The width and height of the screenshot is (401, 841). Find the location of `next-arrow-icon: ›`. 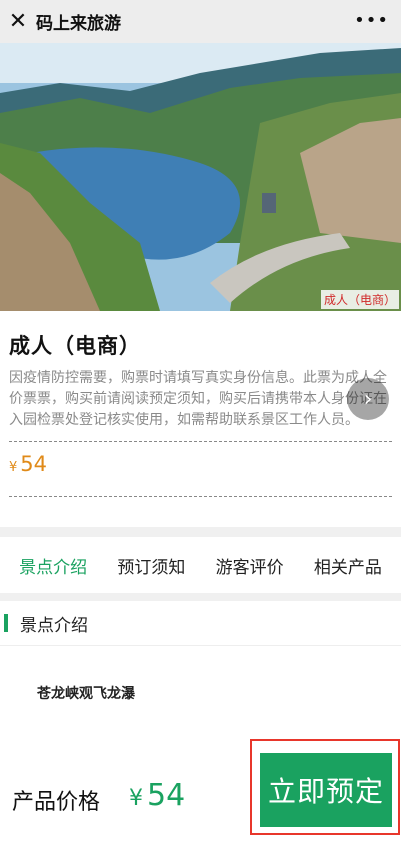

next-arrow-icon: › is located at coordinates (368, 399).